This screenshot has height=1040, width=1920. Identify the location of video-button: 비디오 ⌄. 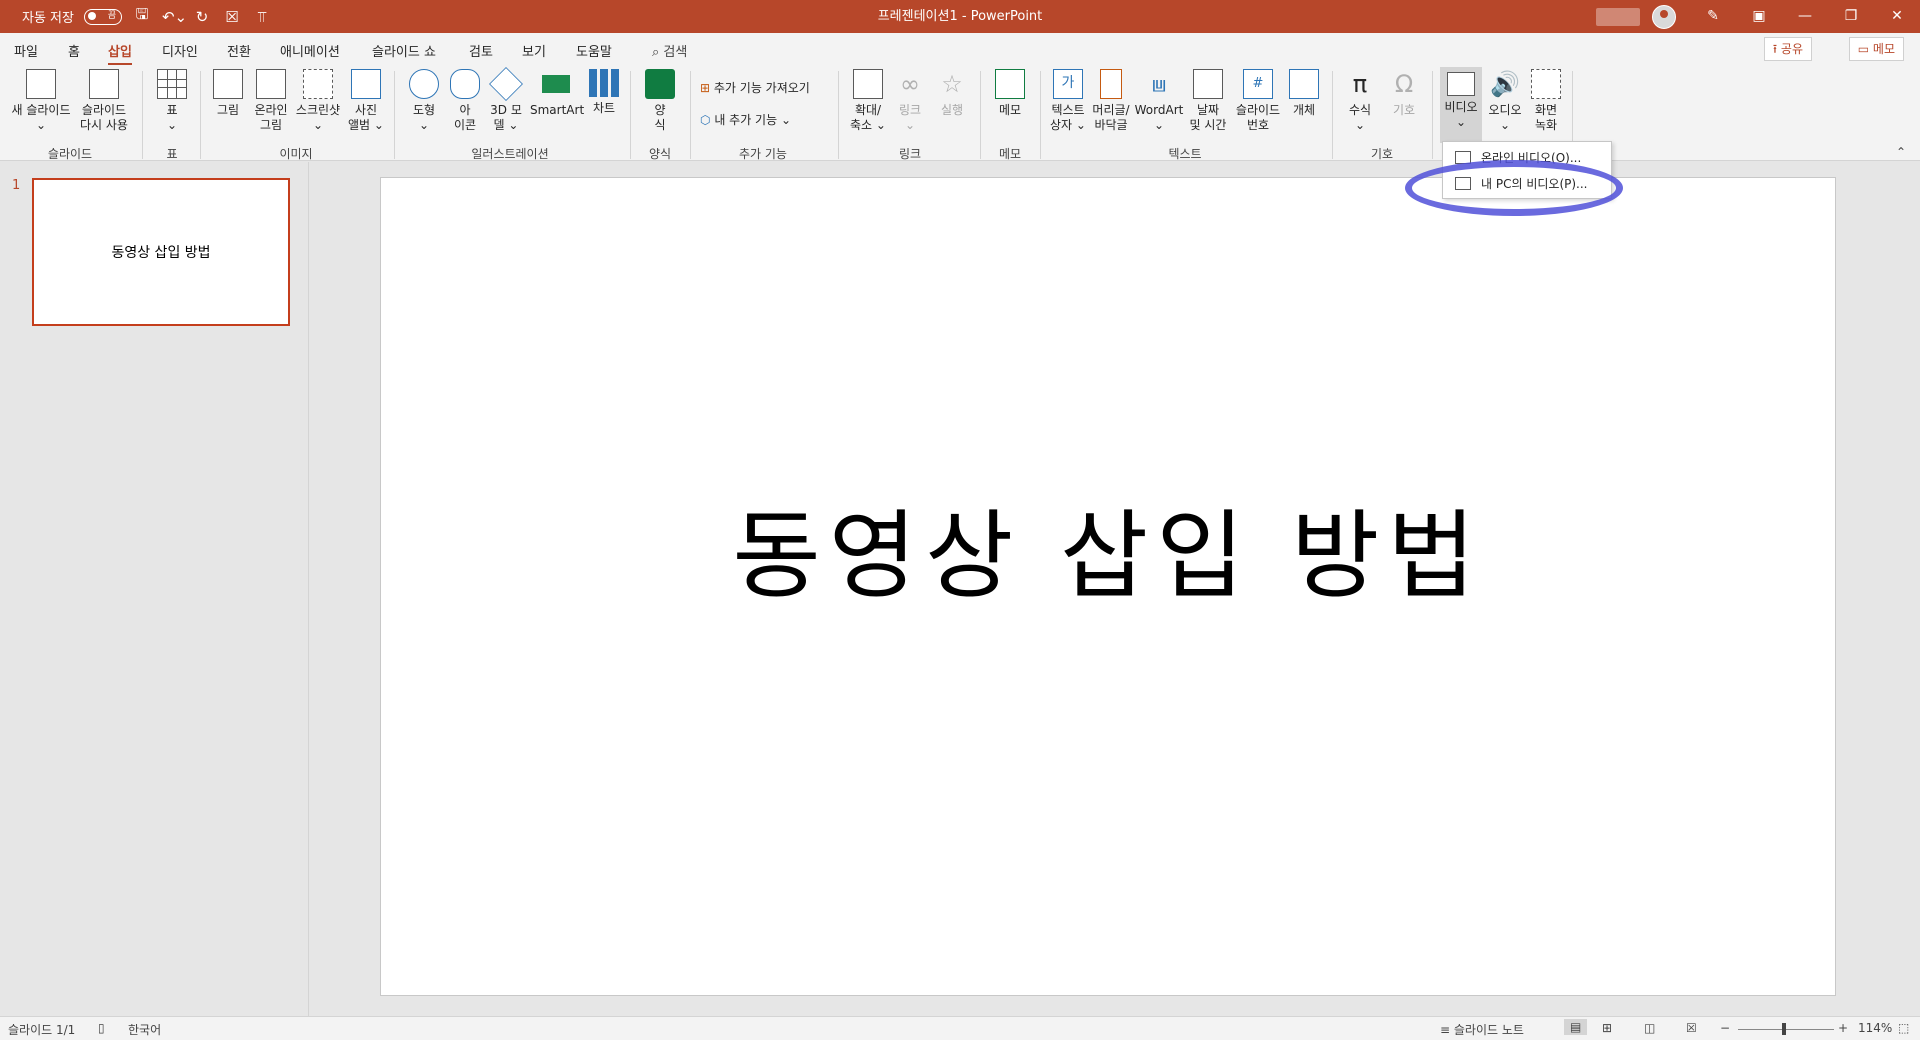
(1461, 99).